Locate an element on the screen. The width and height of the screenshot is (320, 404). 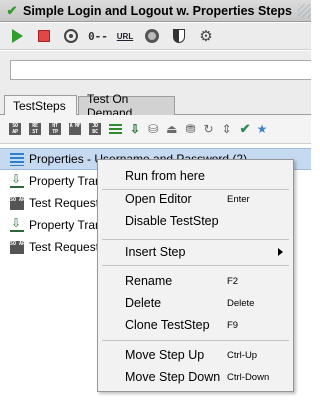
http-request-icon: HT TP is located at coordinates (55, 129).